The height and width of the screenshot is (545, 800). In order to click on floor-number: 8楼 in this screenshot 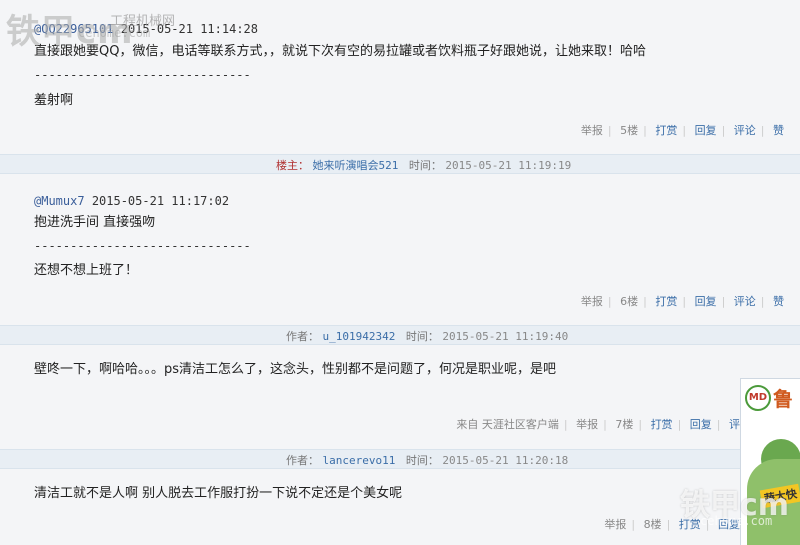, I will do `click(652, 524)`.